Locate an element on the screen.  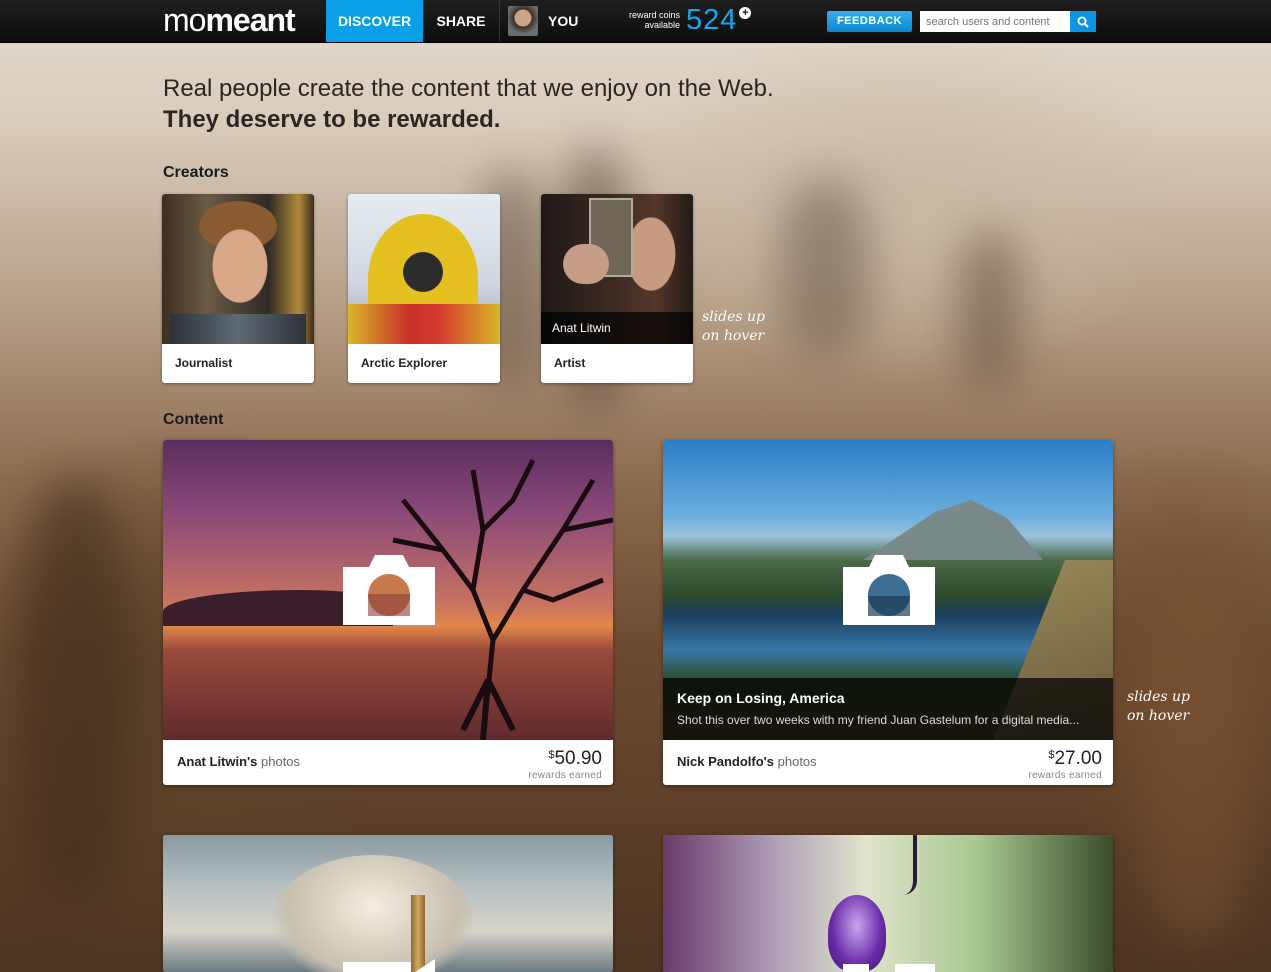
creator-label: Artist is located at coordinates (570, 363).